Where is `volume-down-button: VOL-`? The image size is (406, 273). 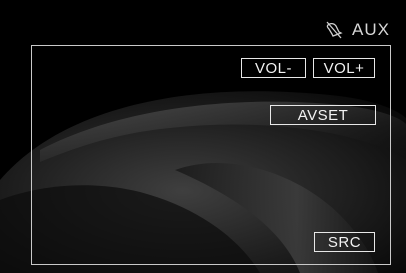
volume-down-button: VOL- is located at coordinates (273, 68).